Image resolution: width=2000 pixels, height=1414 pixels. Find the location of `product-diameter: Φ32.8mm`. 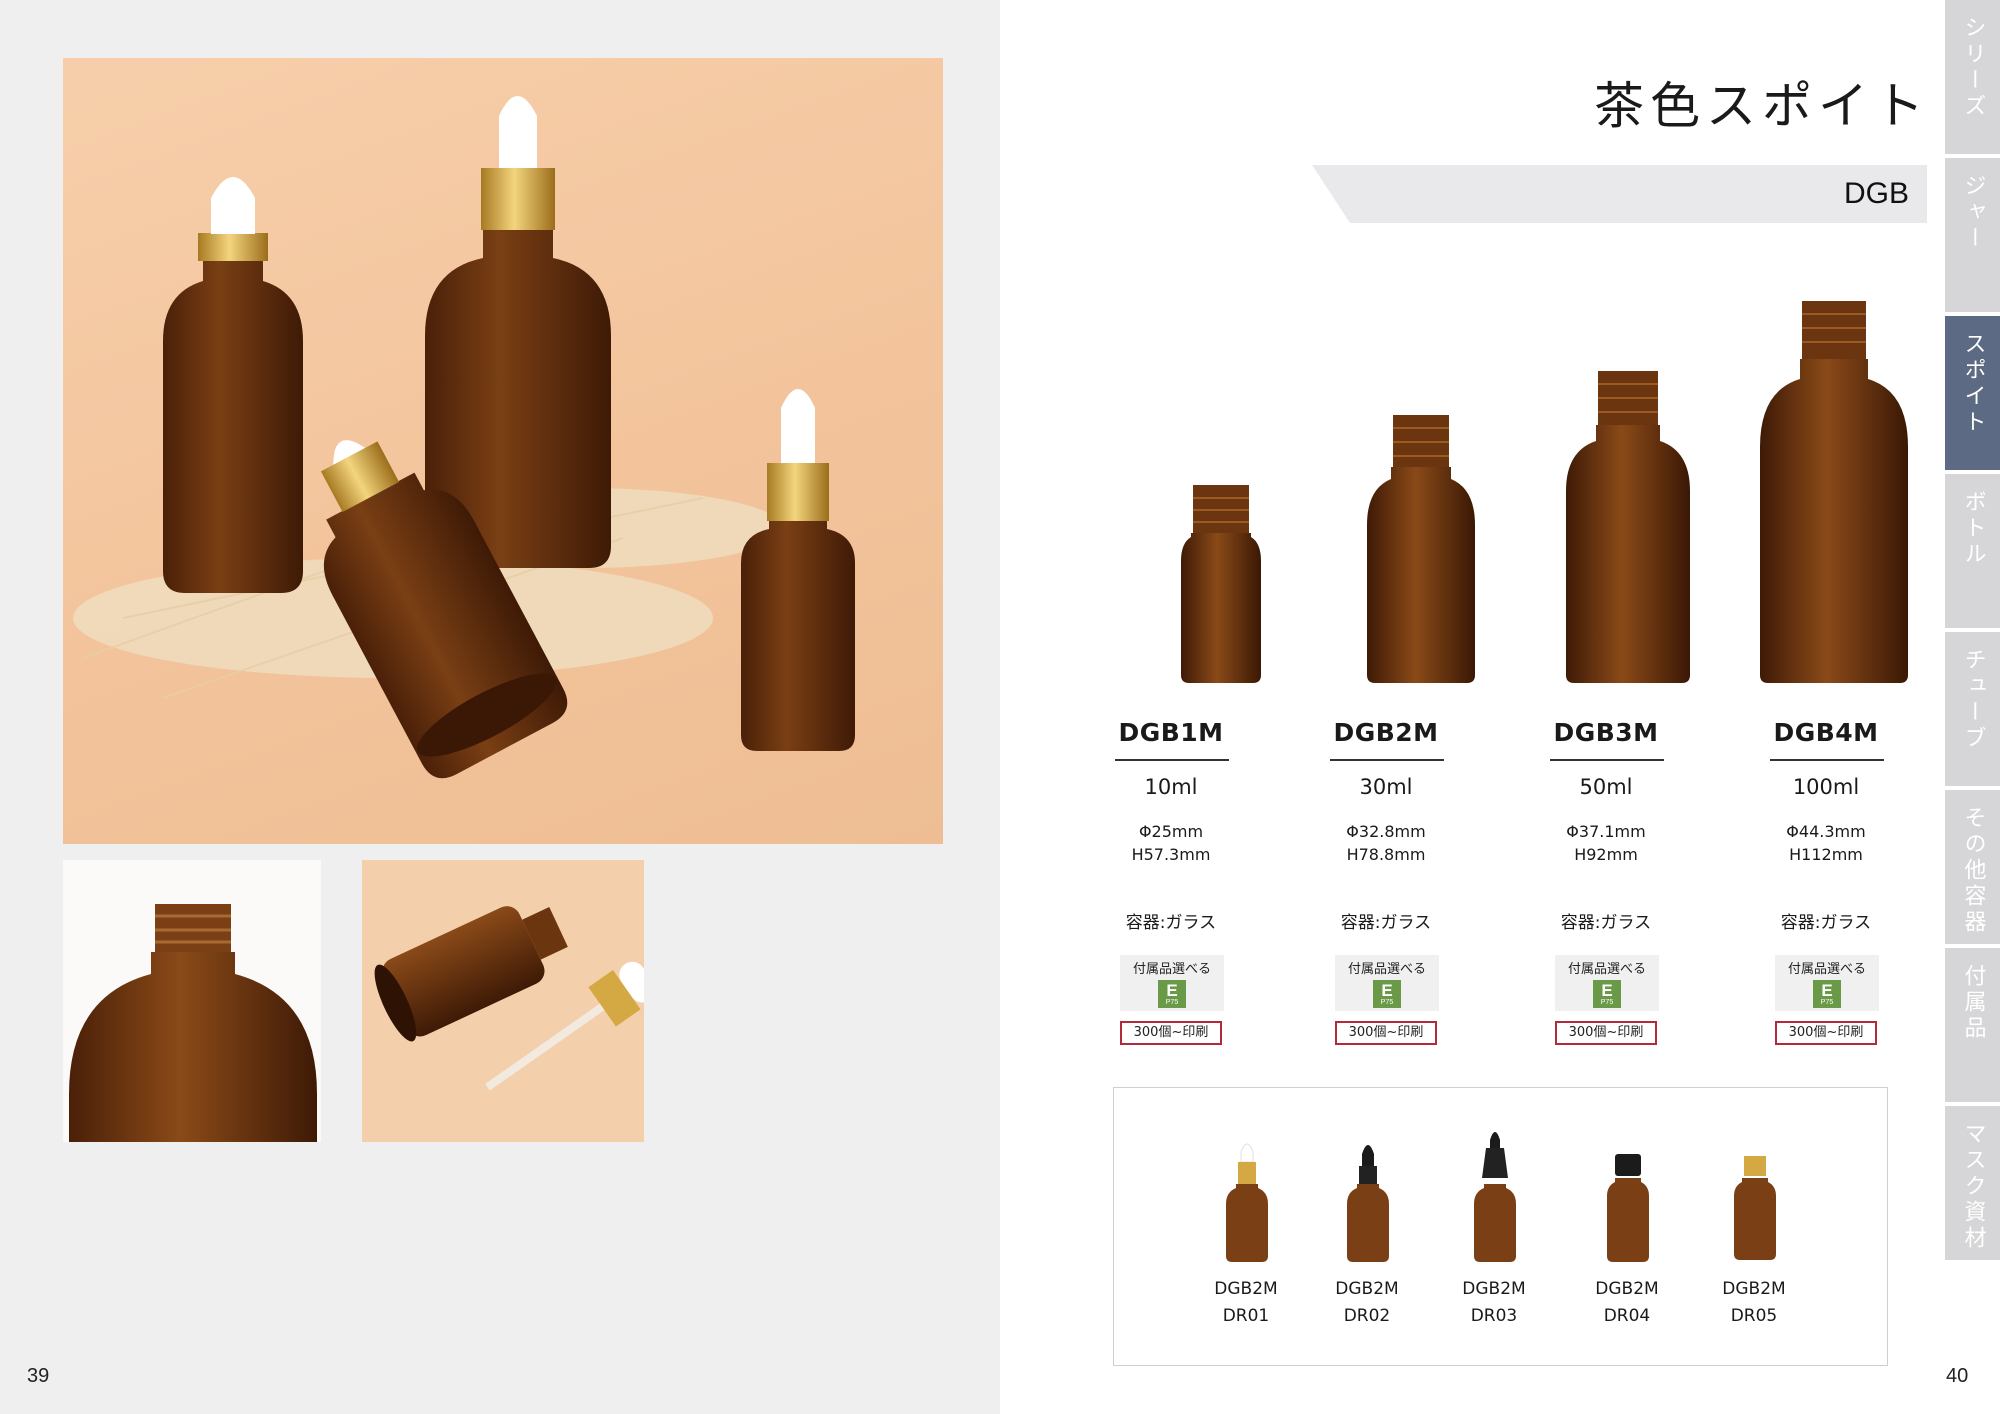

product-diameter: Φ32.8mm is located at coordinates (1386, 831).